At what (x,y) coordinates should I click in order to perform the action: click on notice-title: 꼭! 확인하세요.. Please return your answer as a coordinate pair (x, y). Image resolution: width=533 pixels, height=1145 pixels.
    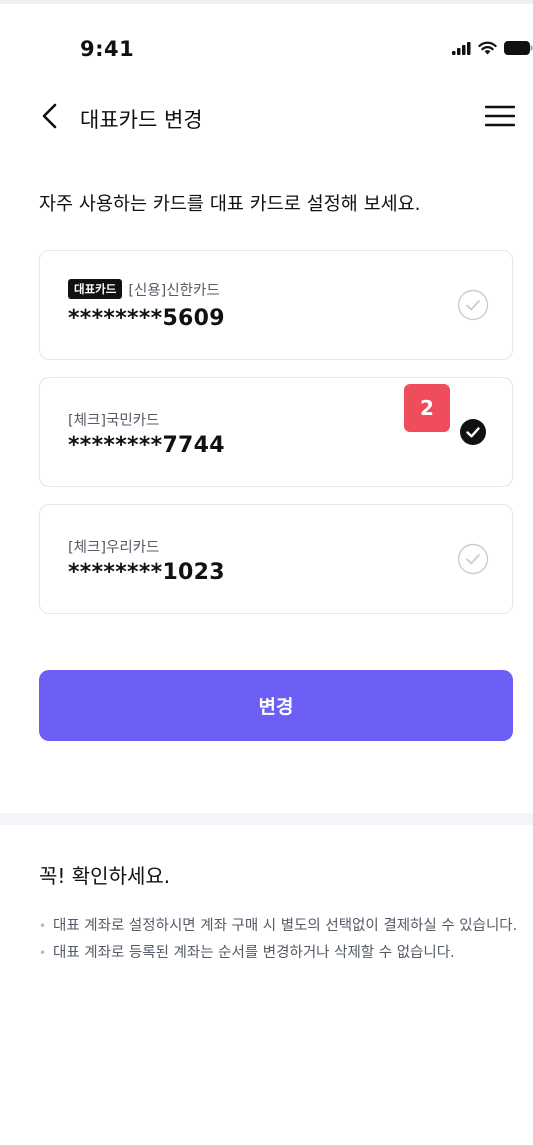
    Looking at the image, I should click on (105, 876).